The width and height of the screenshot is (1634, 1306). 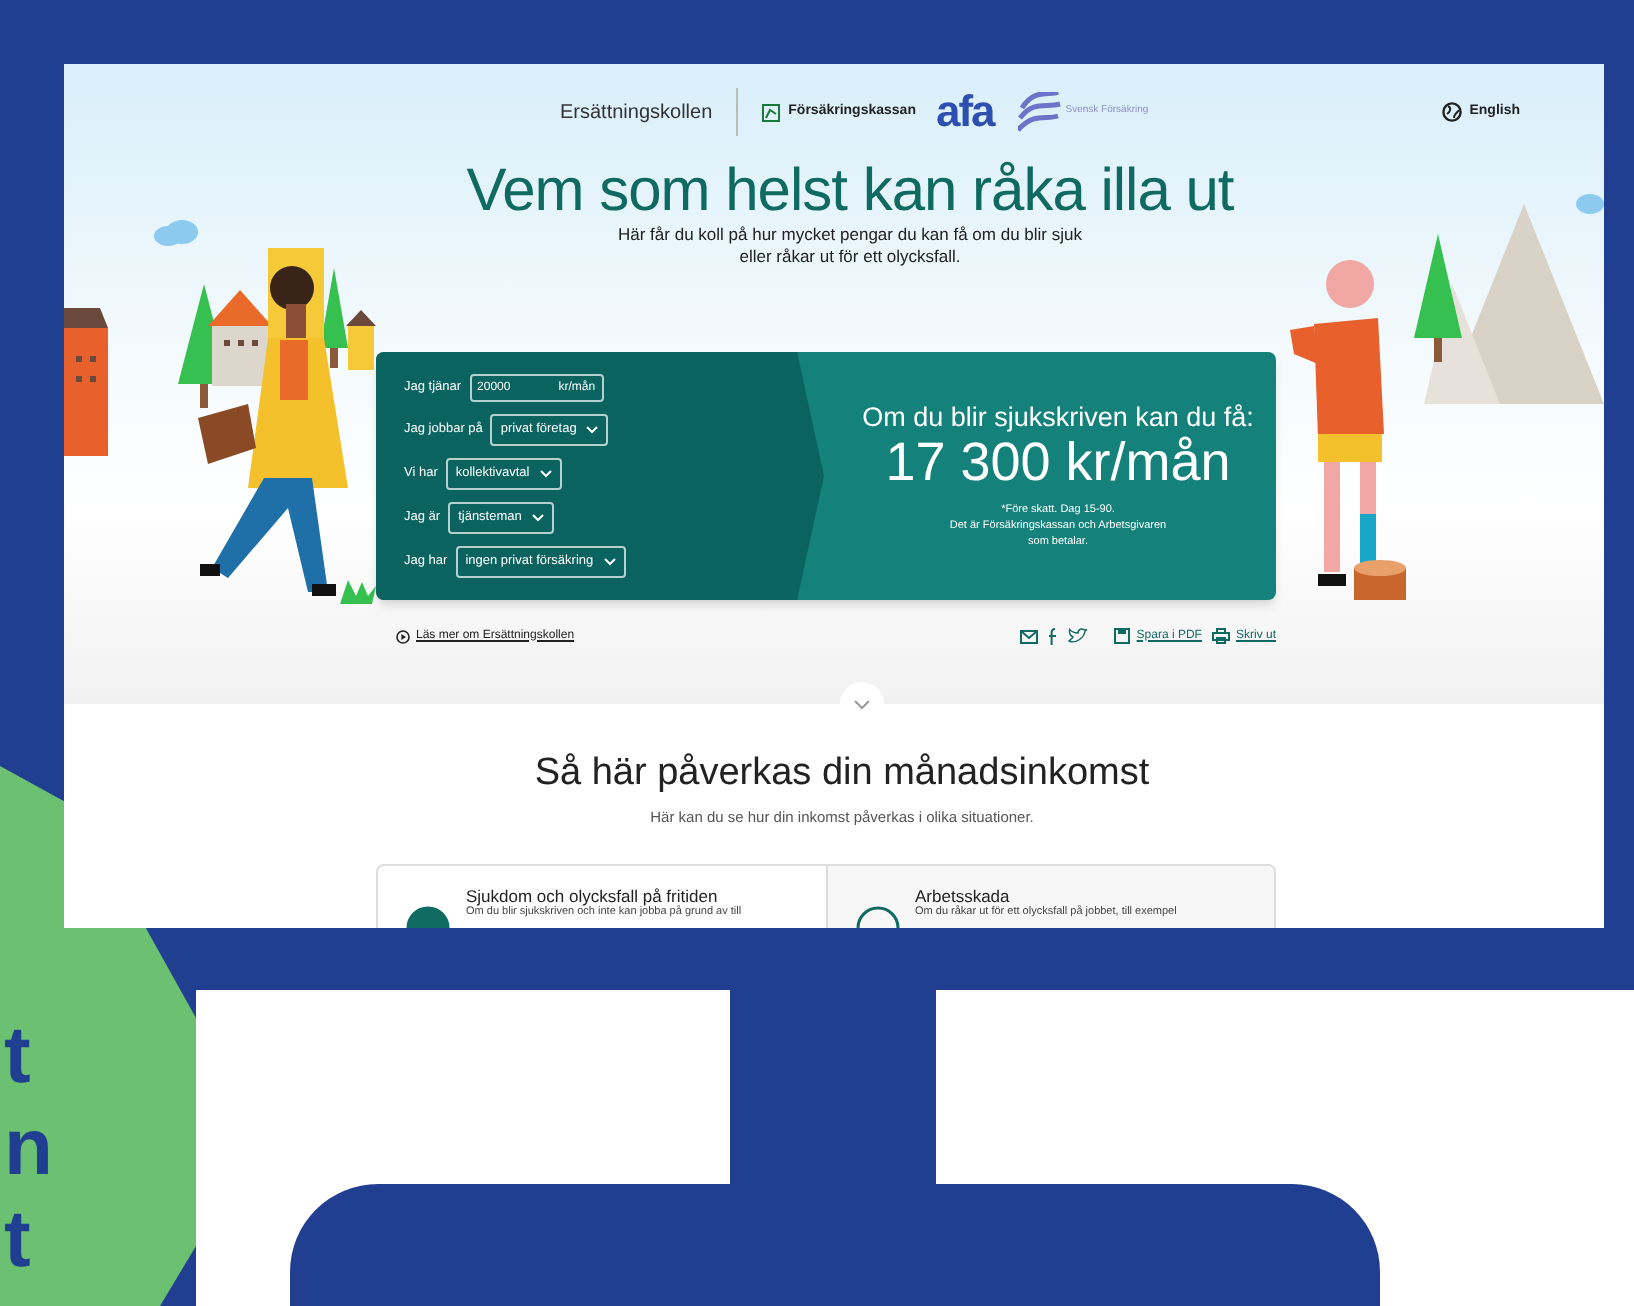 What do you see at coordinates (176, 234) in the screenshot?
I see `cloud-drawing` at bounding box center [176, 234].